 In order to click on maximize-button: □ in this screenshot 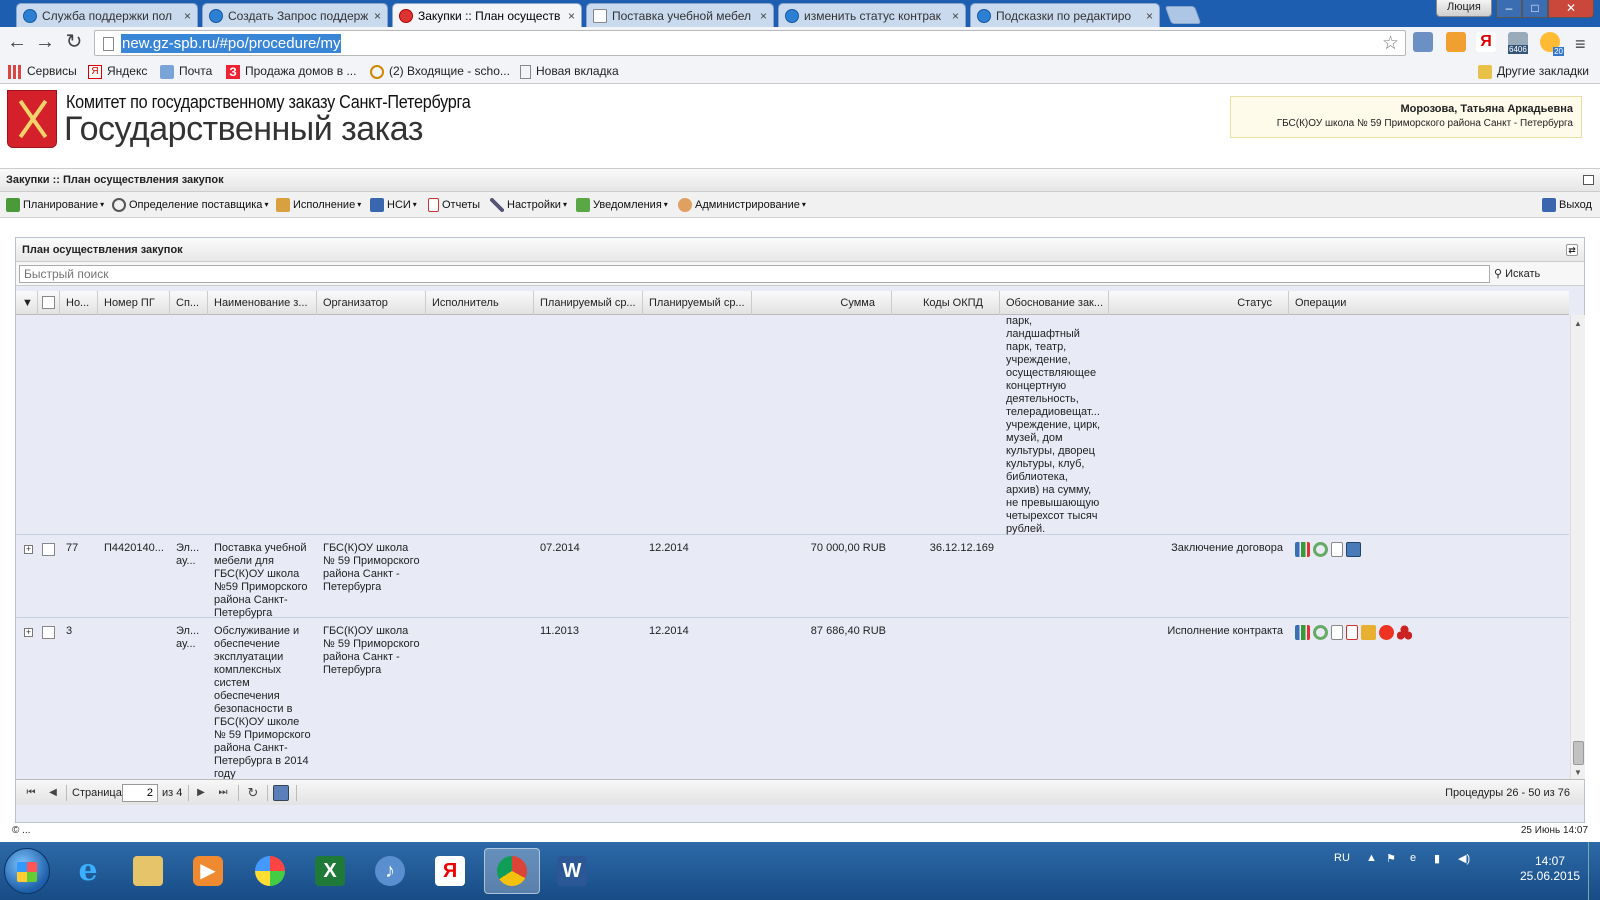, I will do `click(1535, 9)`.